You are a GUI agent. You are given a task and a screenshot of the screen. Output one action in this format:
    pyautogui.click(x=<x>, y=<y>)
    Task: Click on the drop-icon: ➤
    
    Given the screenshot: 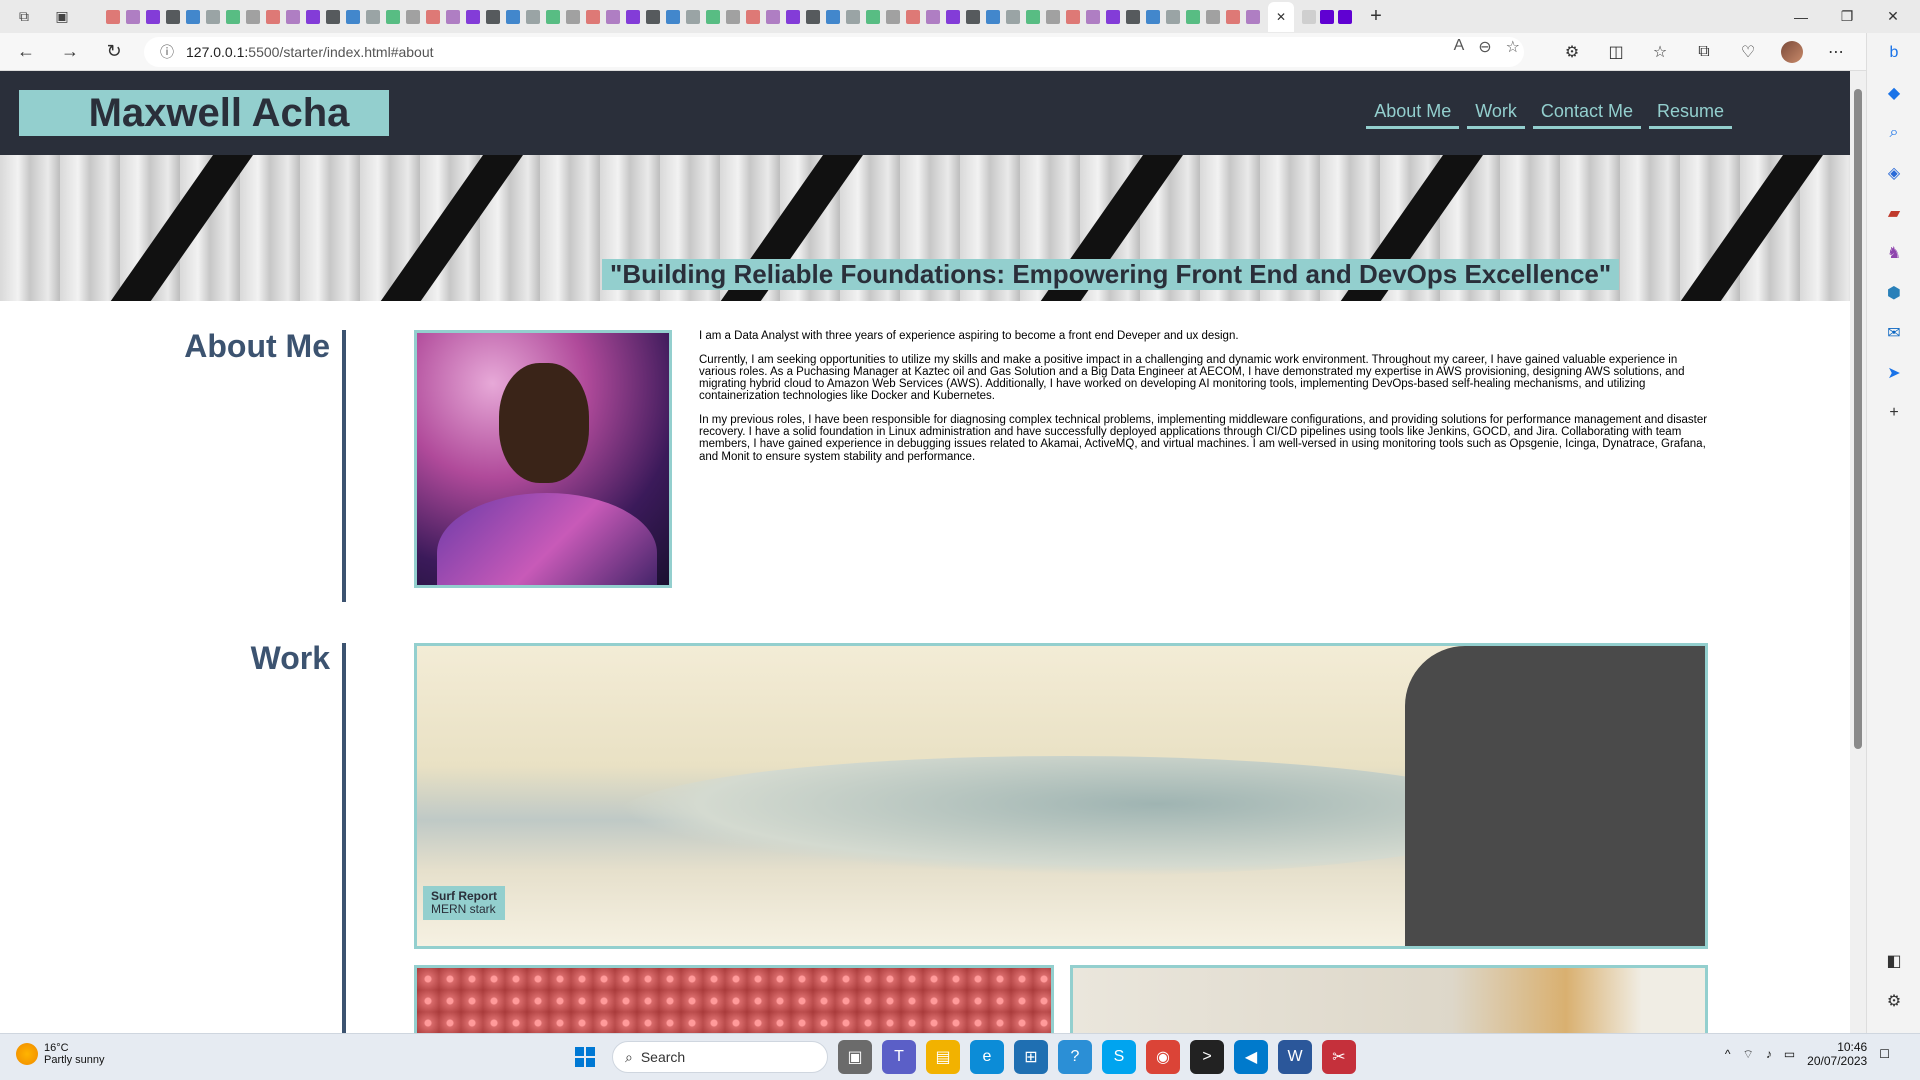 What is the action you would take?
    pyautogui.click(x=1893, y=373)
    